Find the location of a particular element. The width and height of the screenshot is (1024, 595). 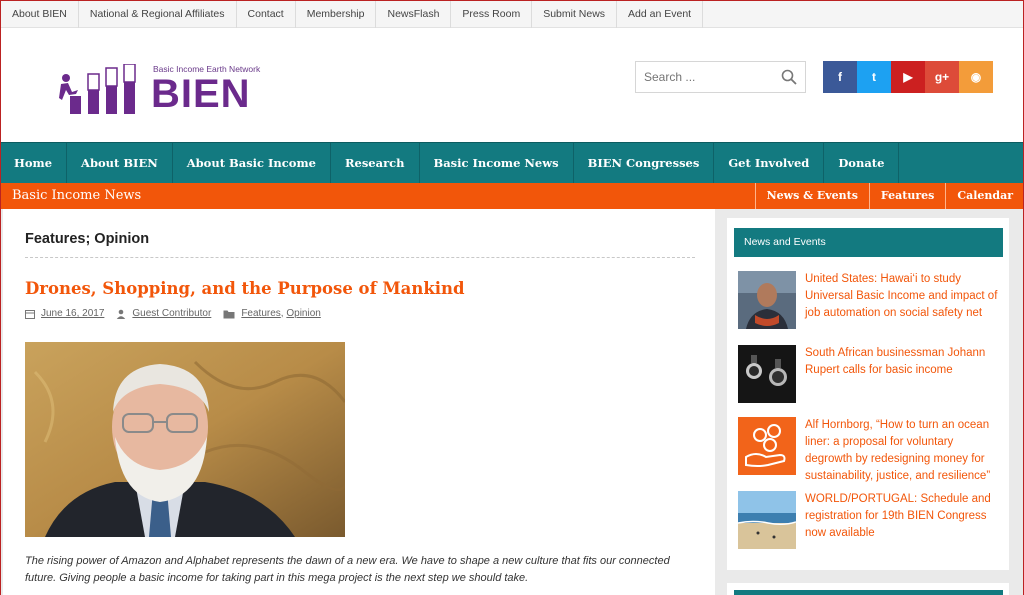

page-title: Features; Opinion is located at coordinates (87, 239).